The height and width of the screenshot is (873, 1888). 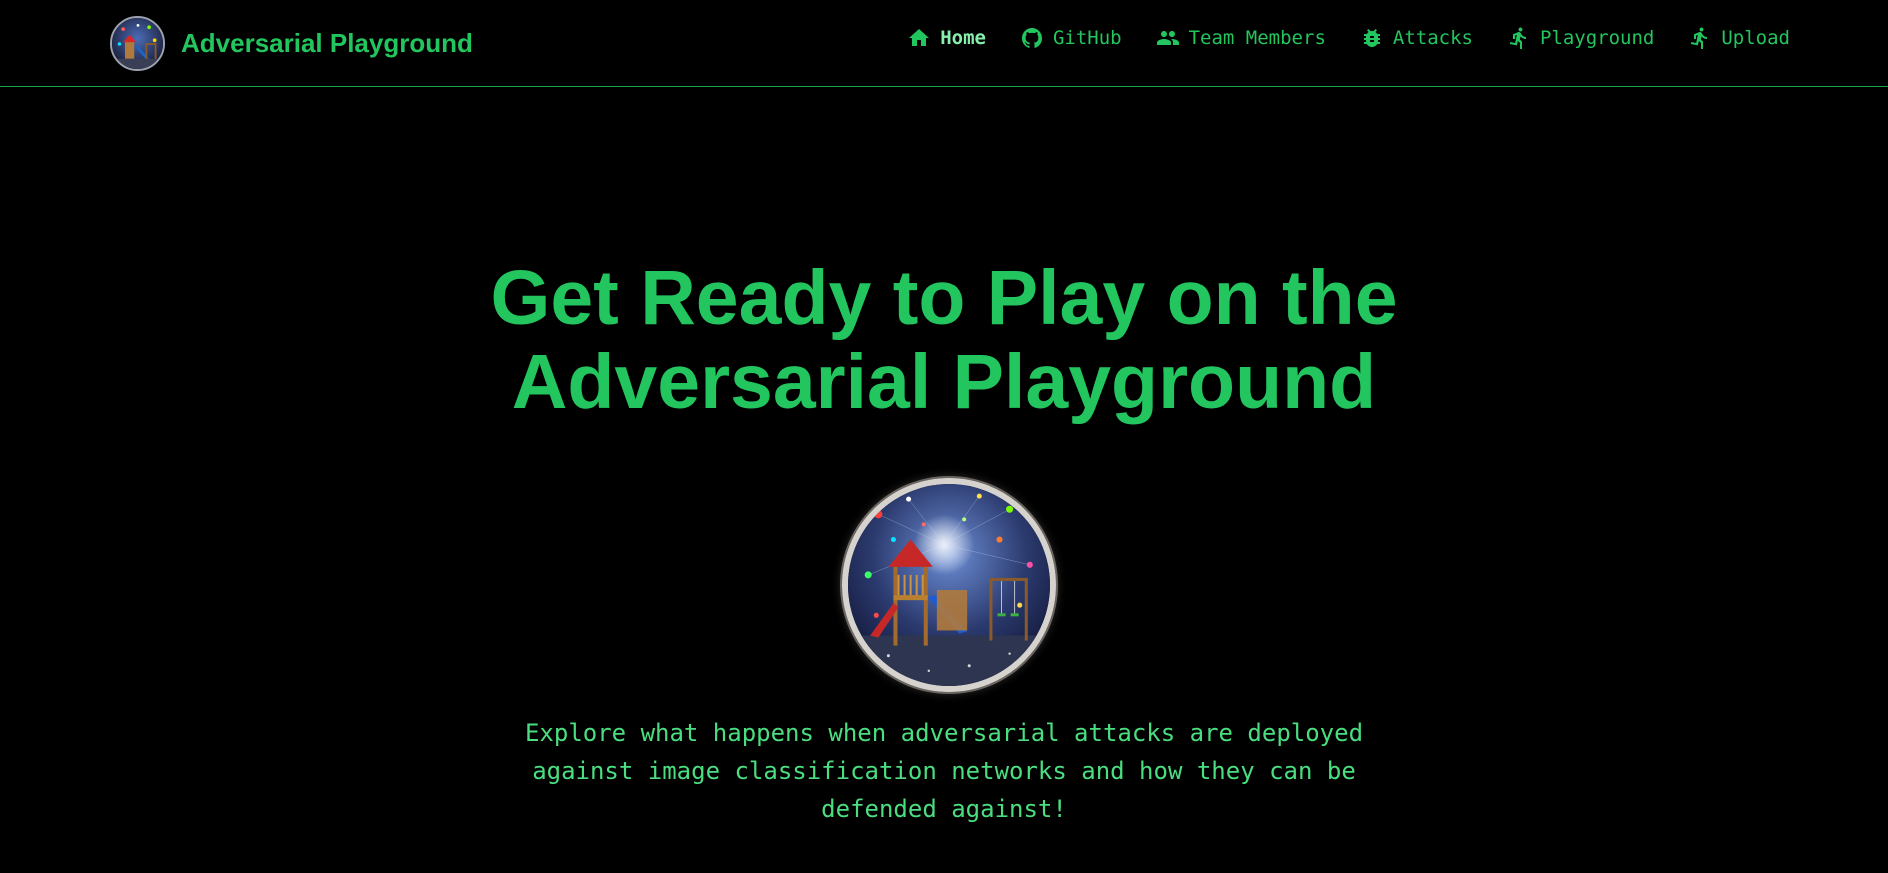 What do you see at coordinates (949, 585) in the screenshot?
I see `playground-illustration` at bounding box center [949, 585].